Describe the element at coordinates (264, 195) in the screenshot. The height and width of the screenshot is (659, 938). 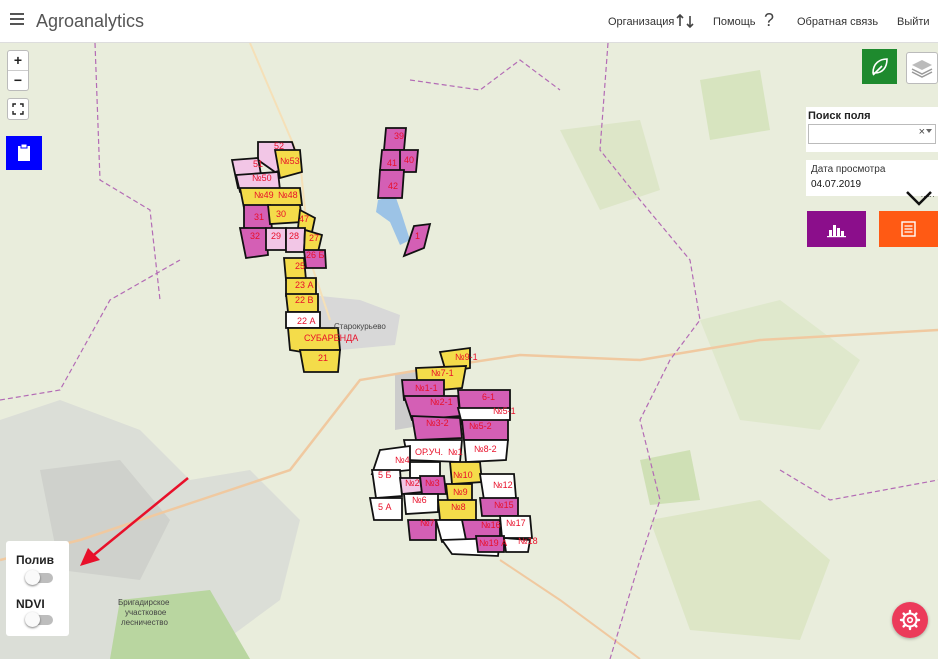
I see `field-label: №49` at that location.